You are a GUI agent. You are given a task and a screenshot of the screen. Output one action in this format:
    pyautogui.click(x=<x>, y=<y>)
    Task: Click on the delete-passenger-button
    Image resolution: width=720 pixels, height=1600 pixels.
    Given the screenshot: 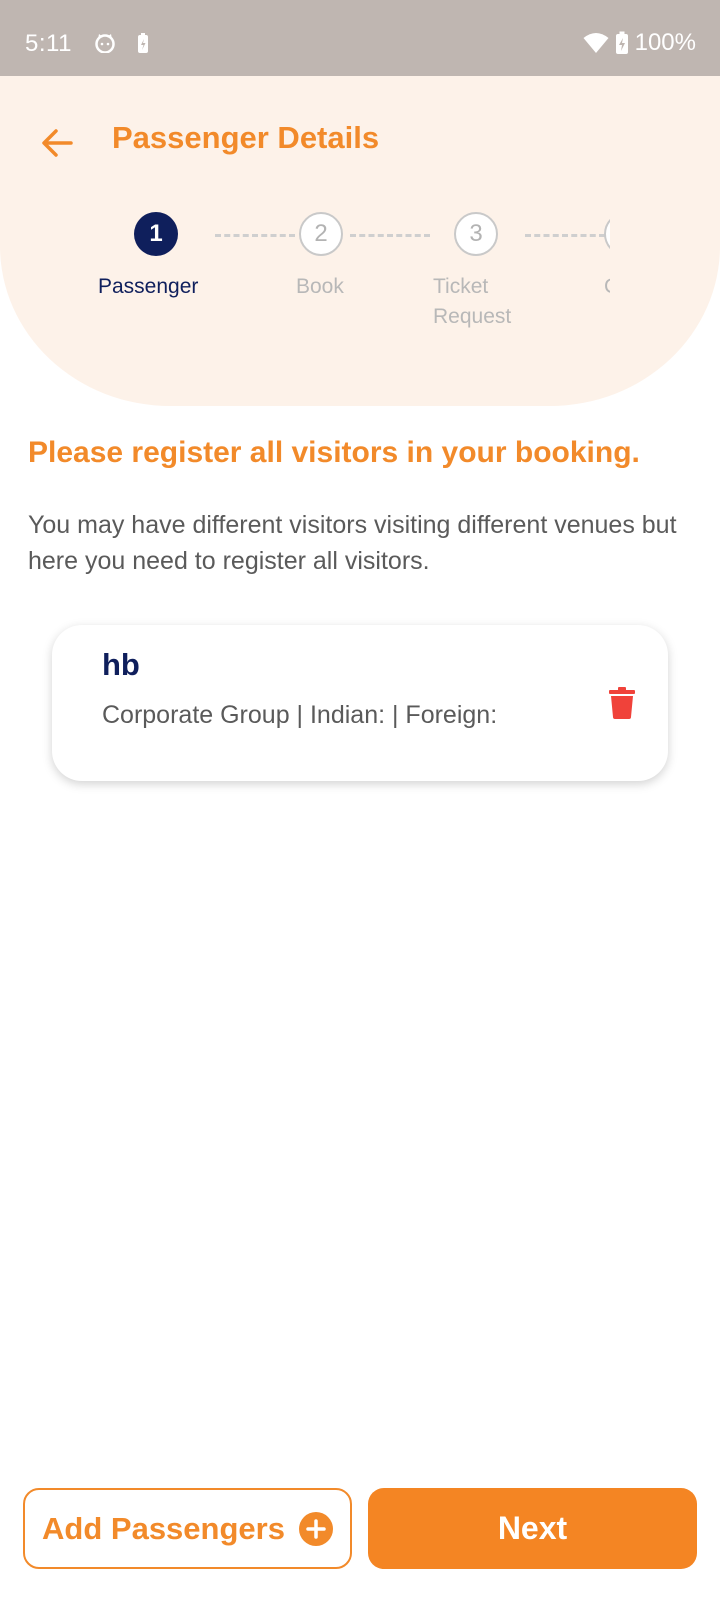 What is the action you would take?
    pyautogui.click(x=622, y=703)
    